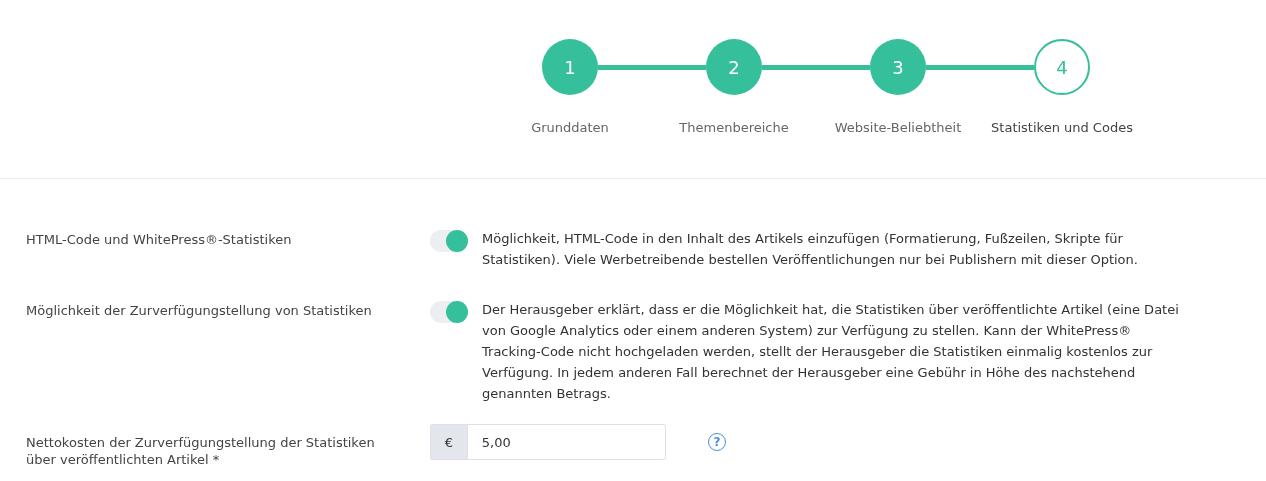 This screenshot has width=1266, height=481. What do you see at coordinates (566, 442) in the screenshot?
I see `price-input: 5,00` at bounding box center [566, 442].